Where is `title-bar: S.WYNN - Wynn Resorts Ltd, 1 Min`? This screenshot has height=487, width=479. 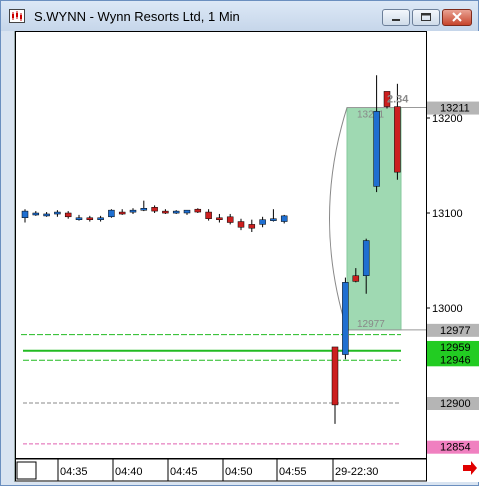
title-bar: S.WYNN - Wynn Resorts Ltd, 1 Min is located at coordinates (239, 16).